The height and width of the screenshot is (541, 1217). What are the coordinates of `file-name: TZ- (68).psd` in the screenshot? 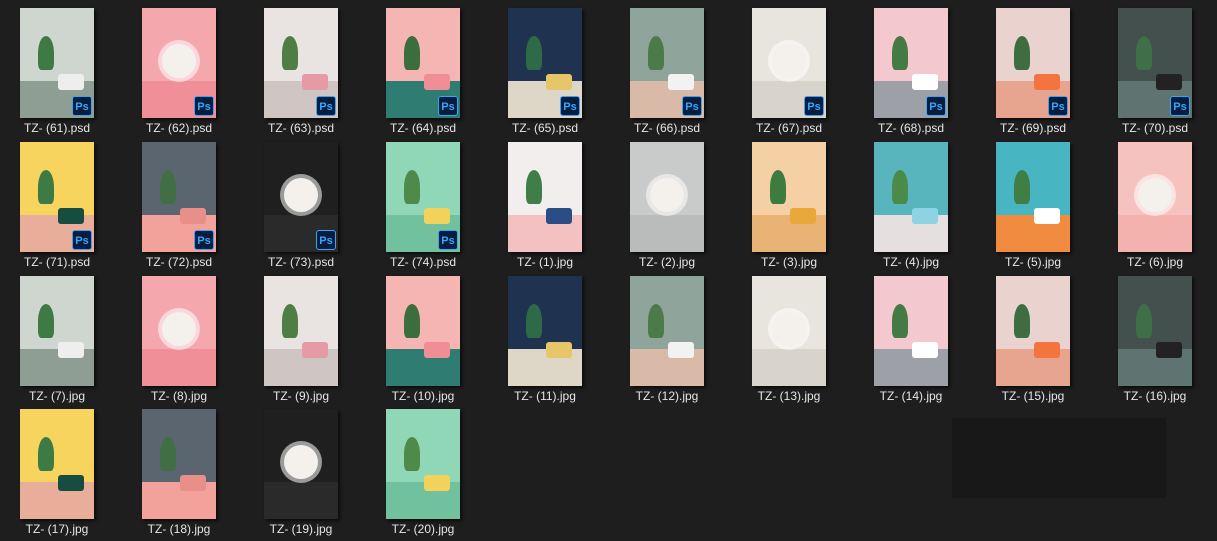 It's located at (910, 128).